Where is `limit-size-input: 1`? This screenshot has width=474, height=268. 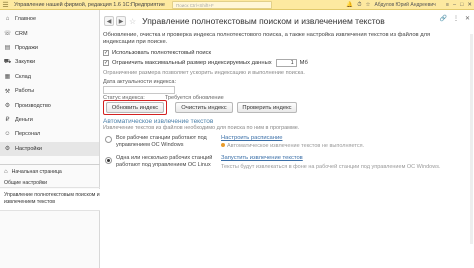
limit-size-input: 1 is located at coordinates (286, 63).